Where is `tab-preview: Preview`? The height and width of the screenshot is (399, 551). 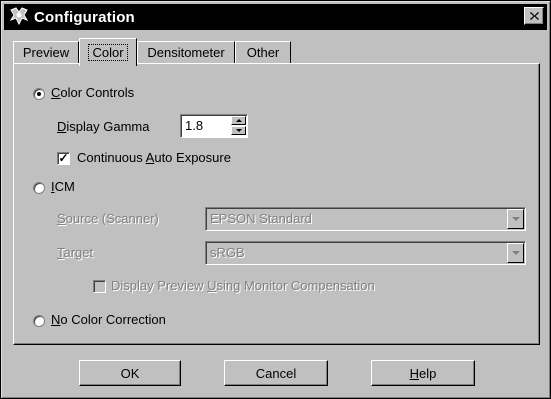 tab-preview: Preview is located at coordinates (46, 52).